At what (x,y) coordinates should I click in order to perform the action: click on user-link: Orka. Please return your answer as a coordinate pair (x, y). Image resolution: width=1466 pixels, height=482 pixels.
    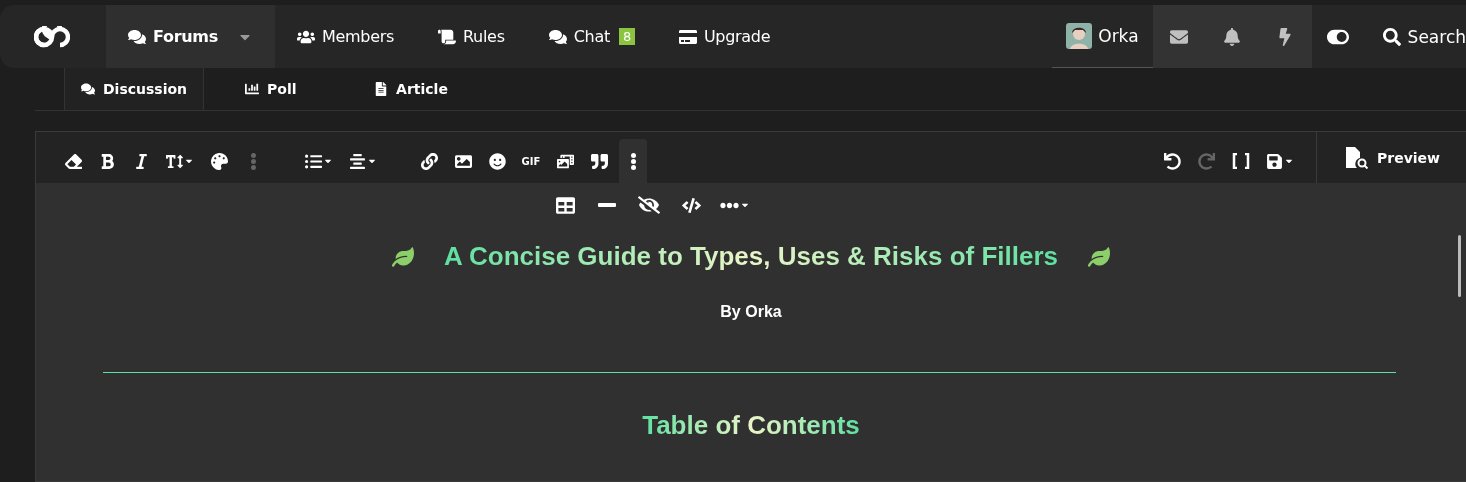
    Looking at the image, I should click on (1102, 36).